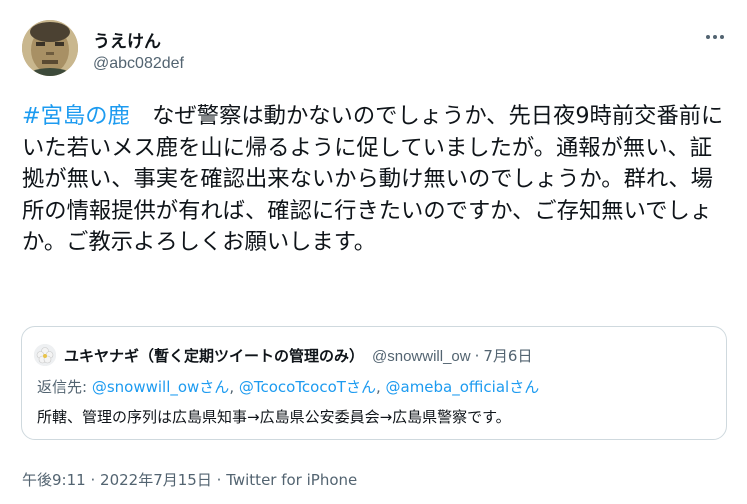  I want to click on quoted-avatar, so click(45, 355).